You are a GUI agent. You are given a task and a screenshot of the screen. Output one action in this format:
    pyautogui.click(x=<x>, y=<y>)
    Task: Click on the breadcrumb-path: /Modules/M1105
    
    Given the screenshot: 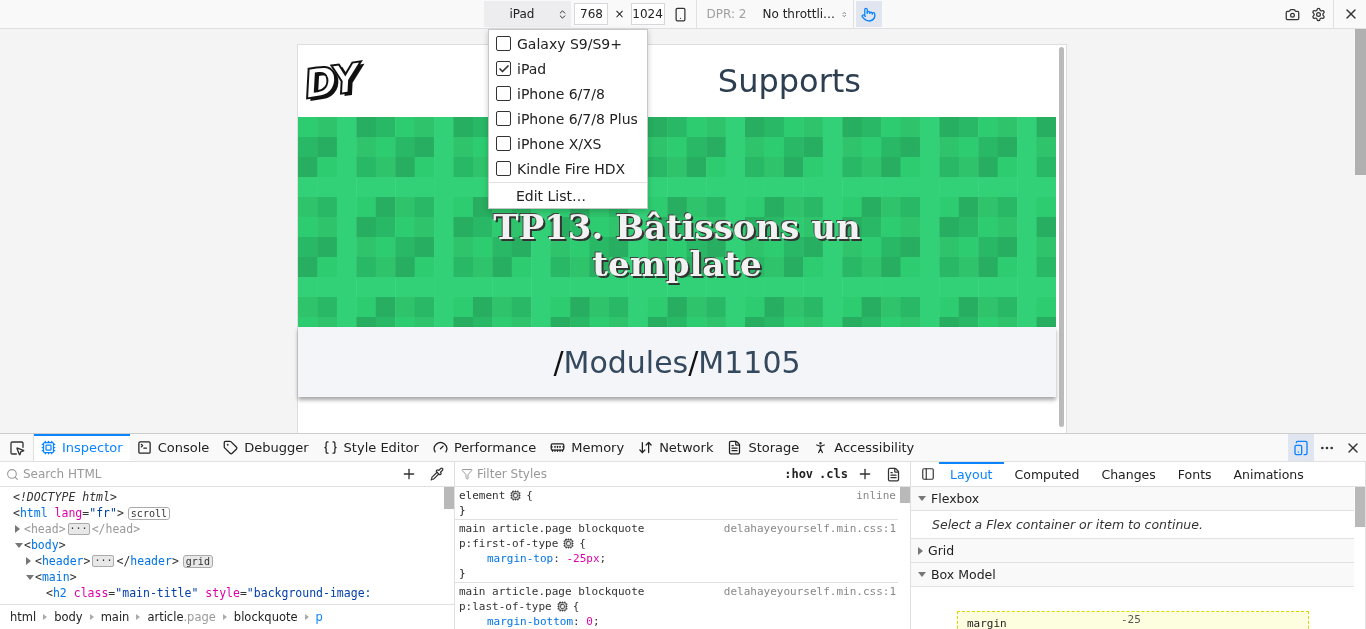 What is the action you would take?
    pyautogui.click(x=677, y=362)
    